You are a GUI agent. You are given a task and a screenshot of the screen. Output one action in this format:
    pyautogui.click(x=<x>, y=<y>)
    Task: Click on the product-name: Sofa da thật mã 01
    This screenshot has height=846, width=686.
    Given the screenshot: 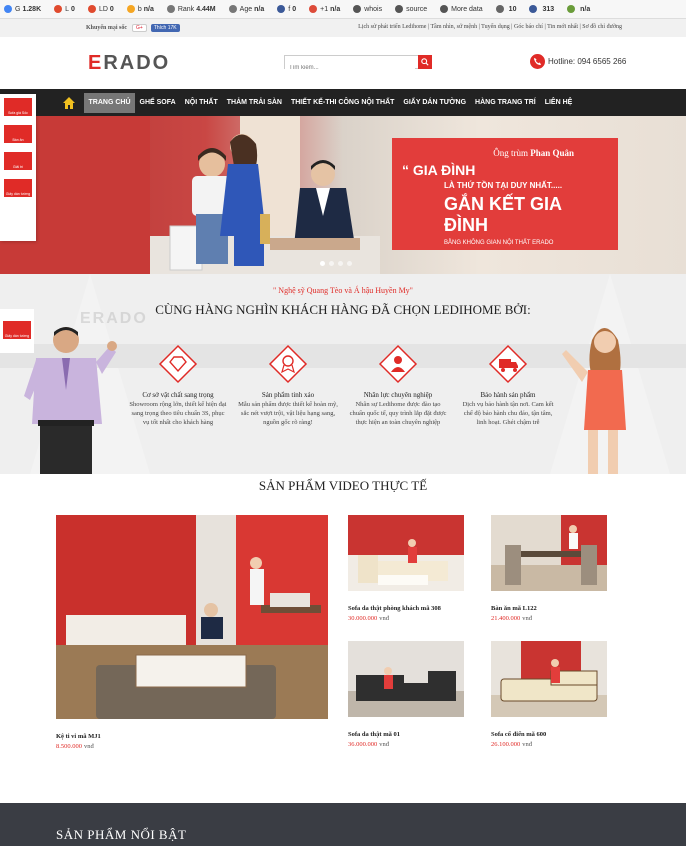 What is the action you would take?
    pyautogui.click(x=406, y=734)
    